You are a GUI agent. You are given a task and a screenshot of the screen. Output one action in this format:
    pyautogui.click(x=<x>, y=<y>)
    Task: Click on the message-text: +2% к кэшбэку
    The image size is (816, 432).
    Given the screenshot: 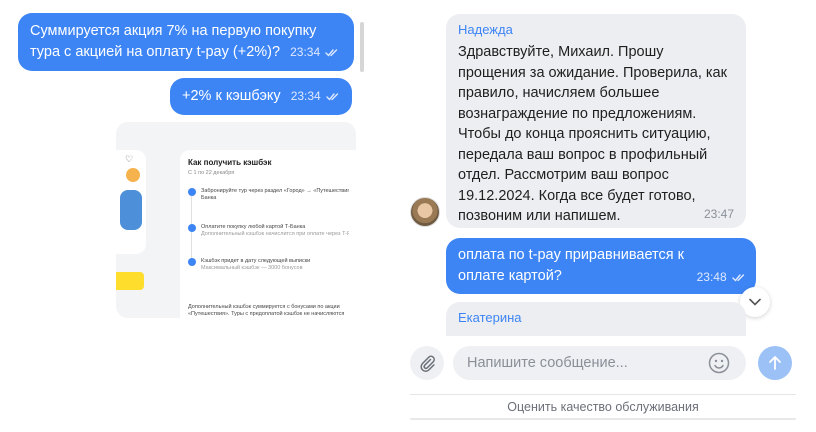 What is the action you would take?
    pyautogui.click(x=231, y=96)
    